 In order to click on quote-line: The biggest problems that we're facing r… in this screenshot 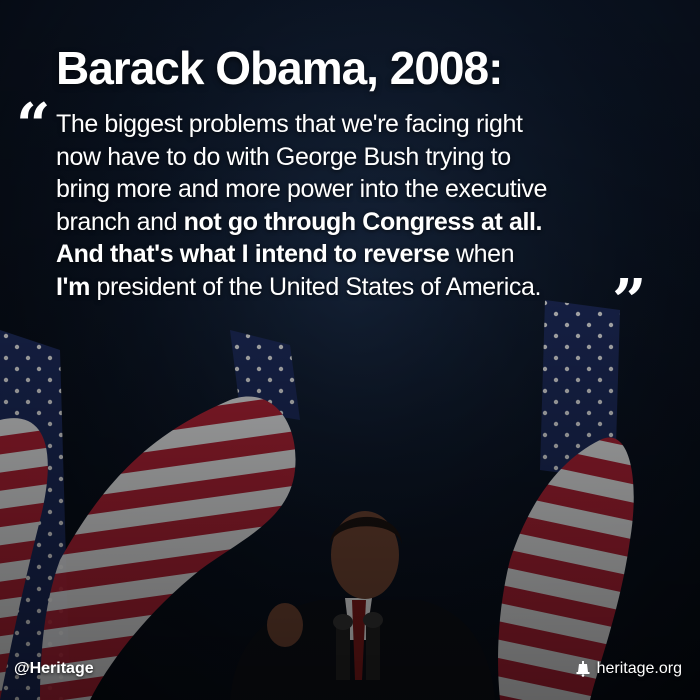, I will do `click(289, 124)`.